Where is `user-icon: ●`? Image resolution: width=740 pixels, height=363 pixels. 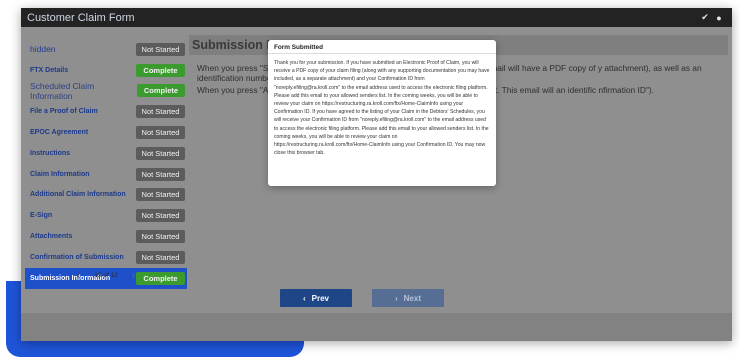
user-icon: ● is located at coordinates (719, 18).